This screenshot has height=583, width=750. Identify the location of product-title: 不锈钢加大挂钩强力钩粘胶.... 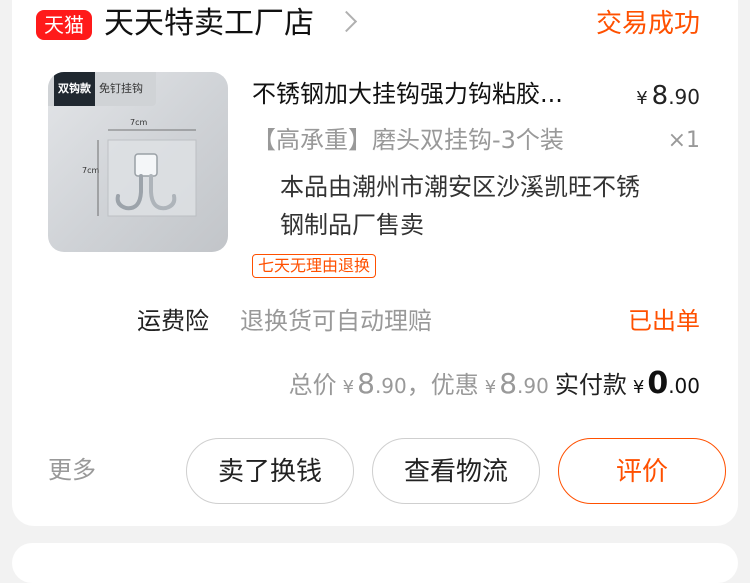
(442, 94).